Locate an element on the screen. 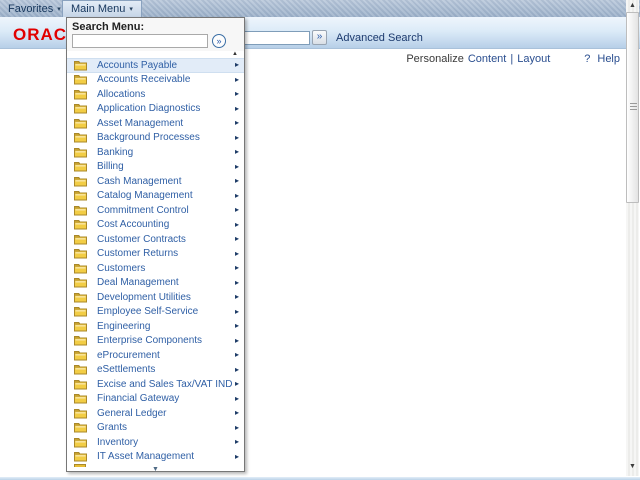 The height and width of the screenshot is (480, 640). menu-item: Application Diagnostics ▸ is located at coordinates (155, 109).